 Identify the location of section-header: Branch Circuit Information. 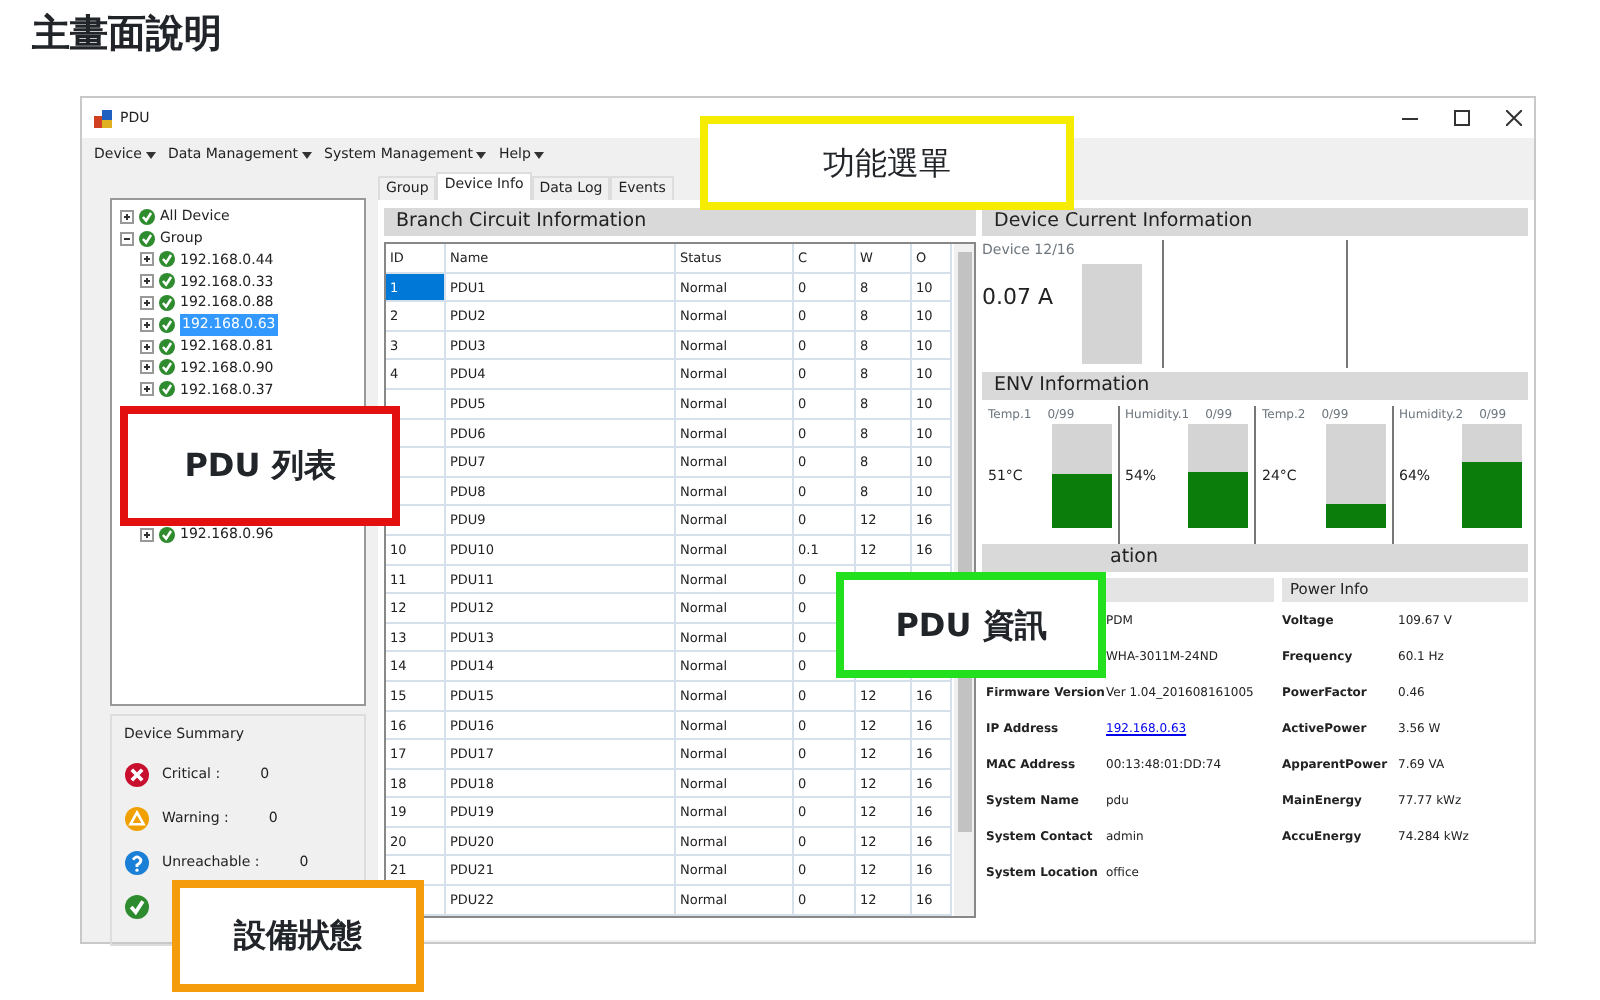
(680, 222).